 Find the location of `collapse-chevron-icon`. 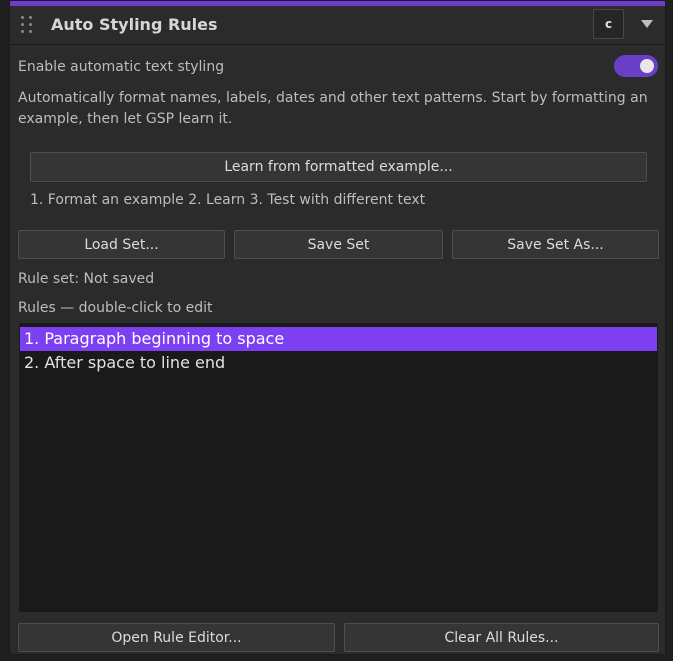

collapse-chevron-icon is located at coordinates (647, 24).